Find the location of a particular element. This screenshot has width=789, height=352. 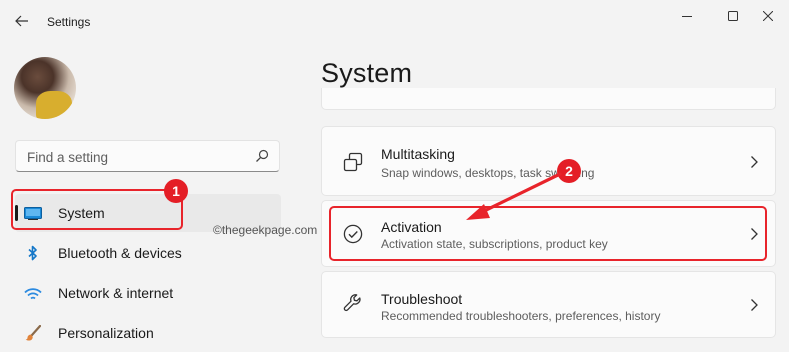

avatar-image-detail is located at coordinates (54, 105).